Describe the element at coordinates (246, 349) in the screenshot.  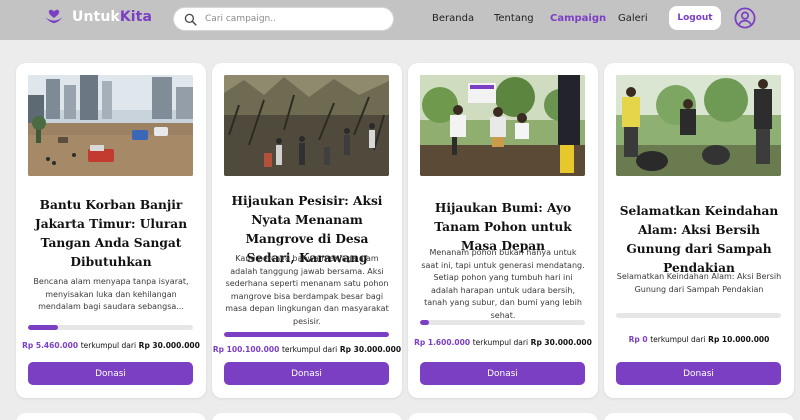
I see `collected-amount: Rp 100.100.000` at that location.